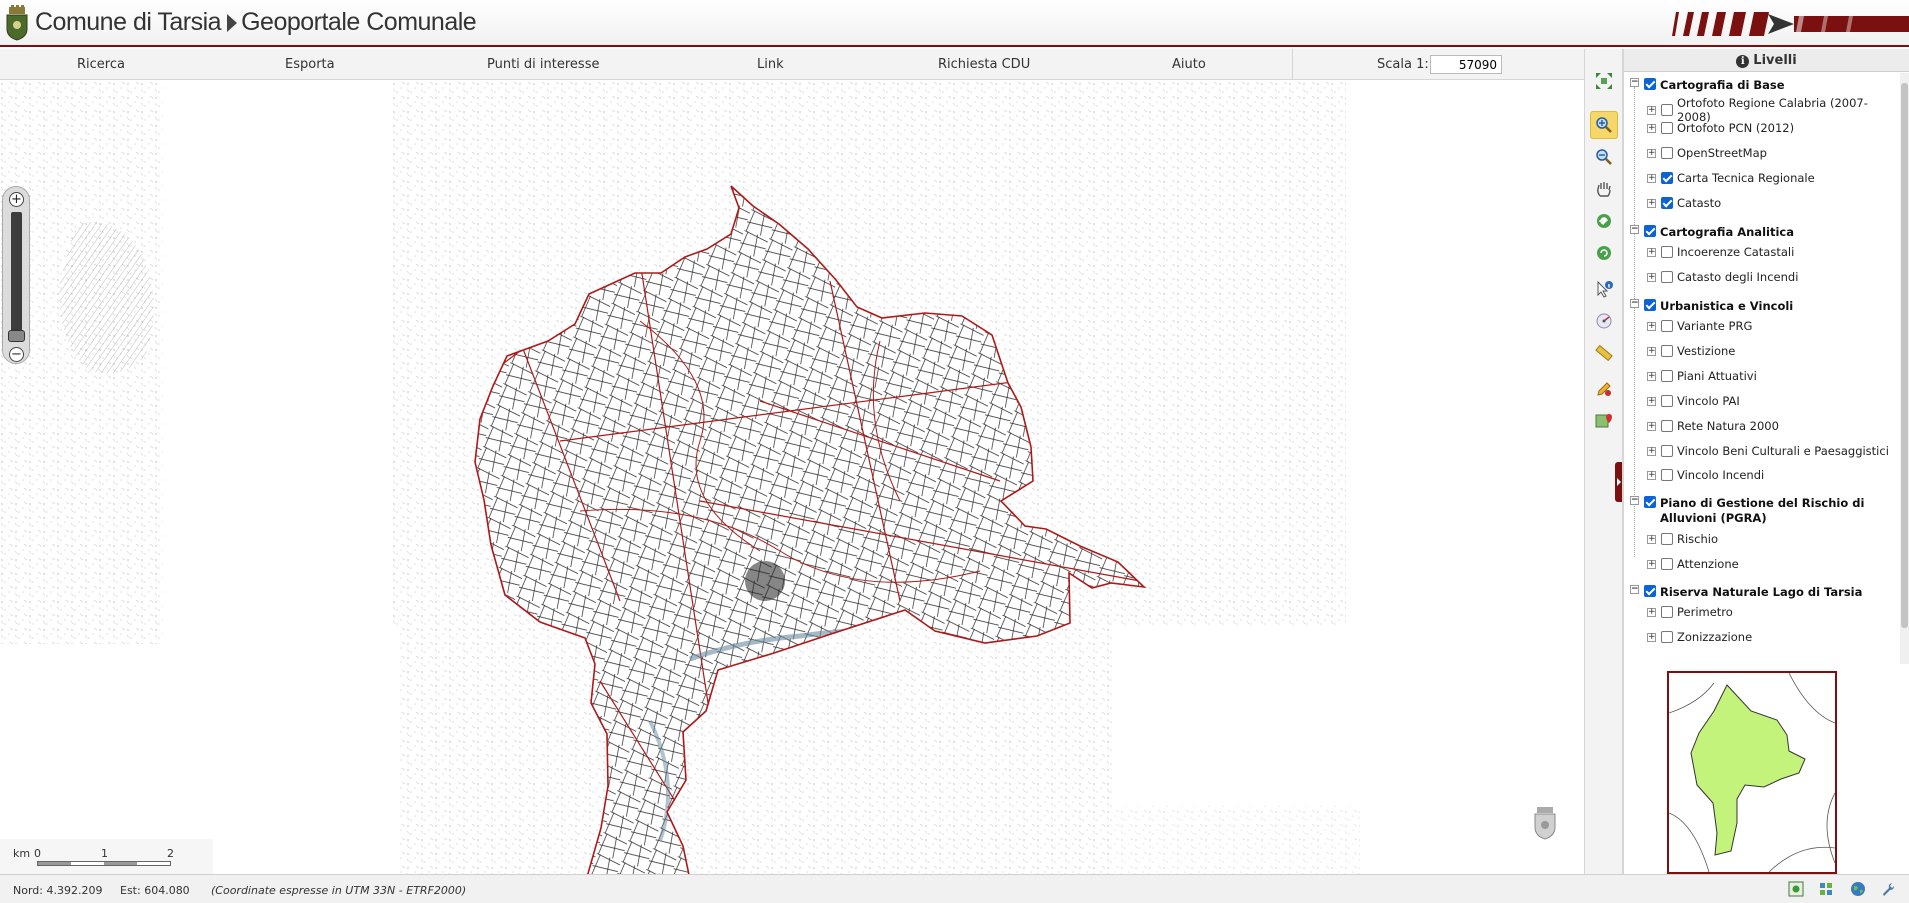 This screenshot has width=1909, height=903. I want to click on layer-item-zonizzazione: + Zonizzazione, so click(1699, 637).